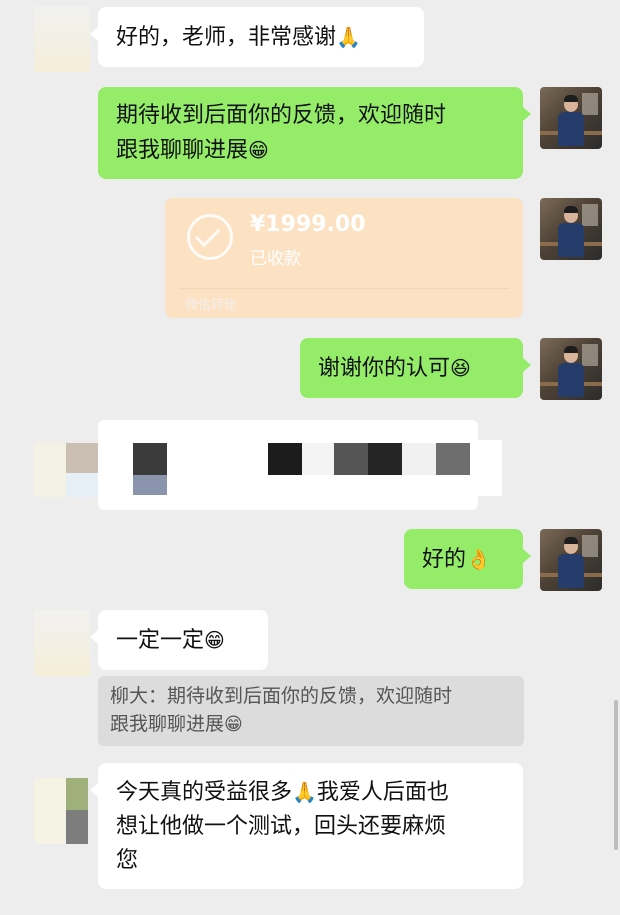 The width and height of the screenshot is (620, 915). I want to click on message-bubble-sent: 期待收到后面你的反馈，欢迎随时 跟我聊聊进展😁, so click(314, 133).